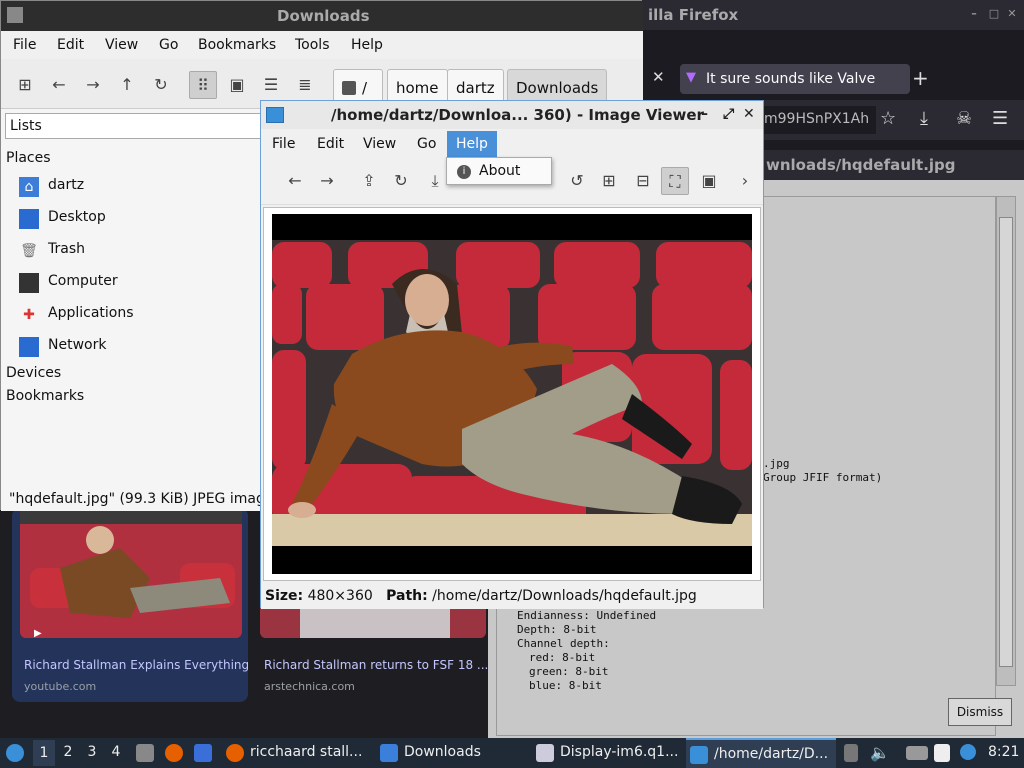  Describe the element at coordinates (924, 118) in the screenshot. I see `download-icon: ⤓` at that location.